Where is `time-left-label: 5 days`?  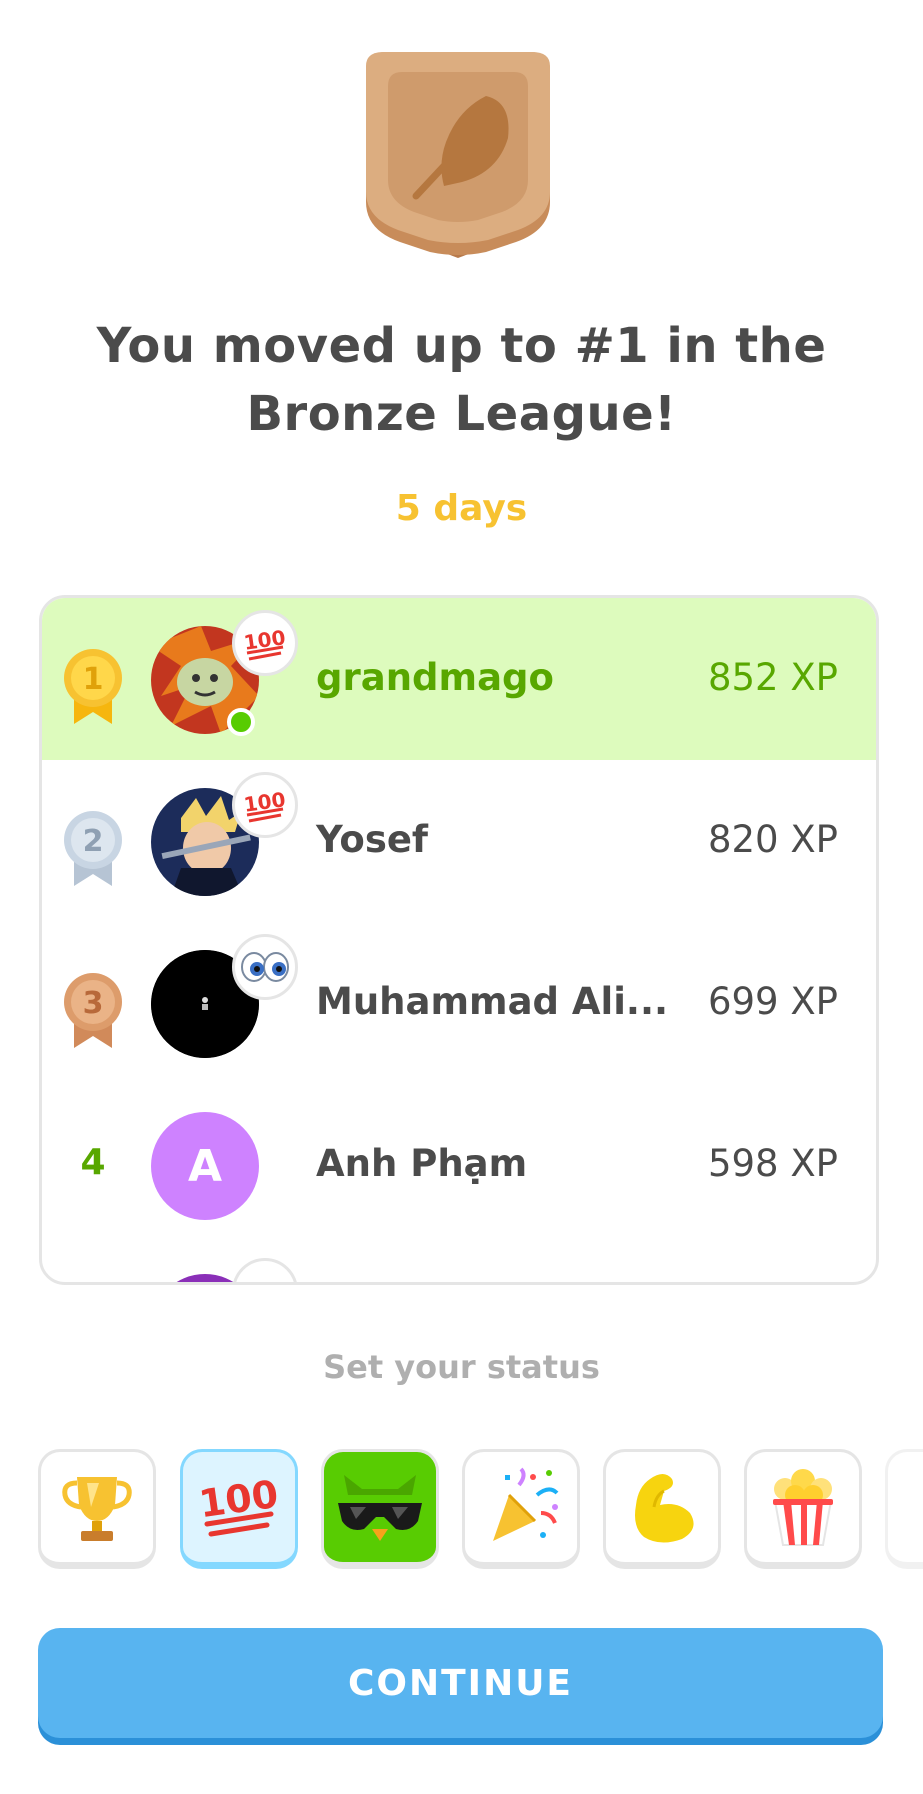 time-left-label: 5 days is located at coordinates (461, 508).